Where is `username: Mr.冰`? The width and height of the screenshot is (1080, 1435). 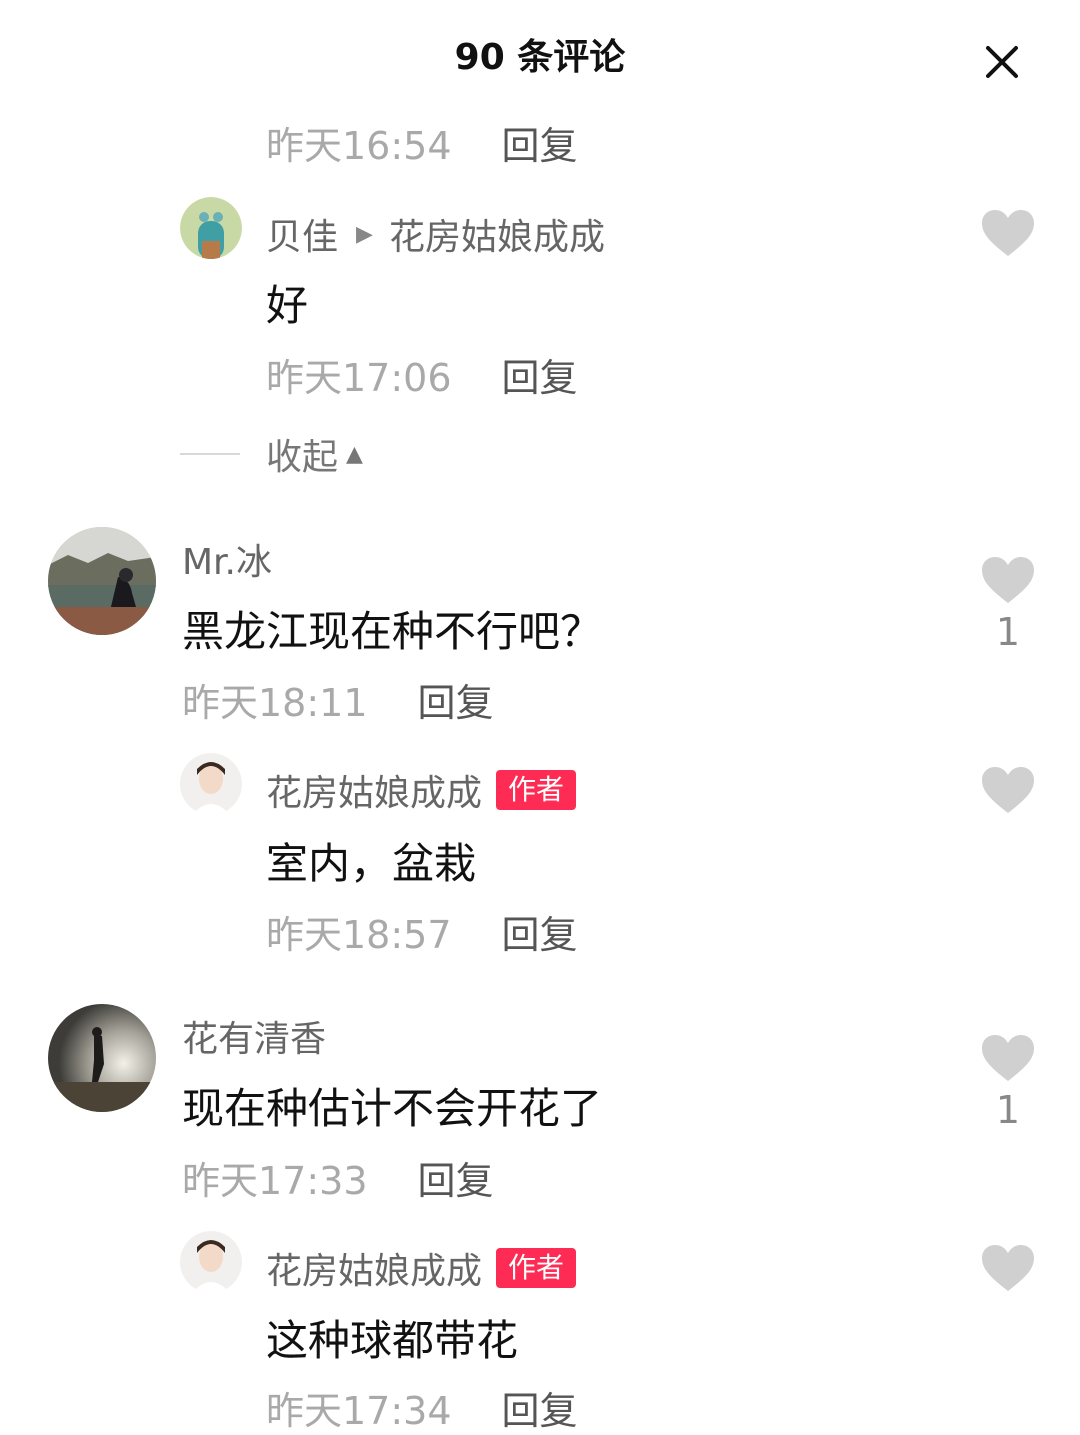
username: Mr.冰 is located at coordinates (227, 559).